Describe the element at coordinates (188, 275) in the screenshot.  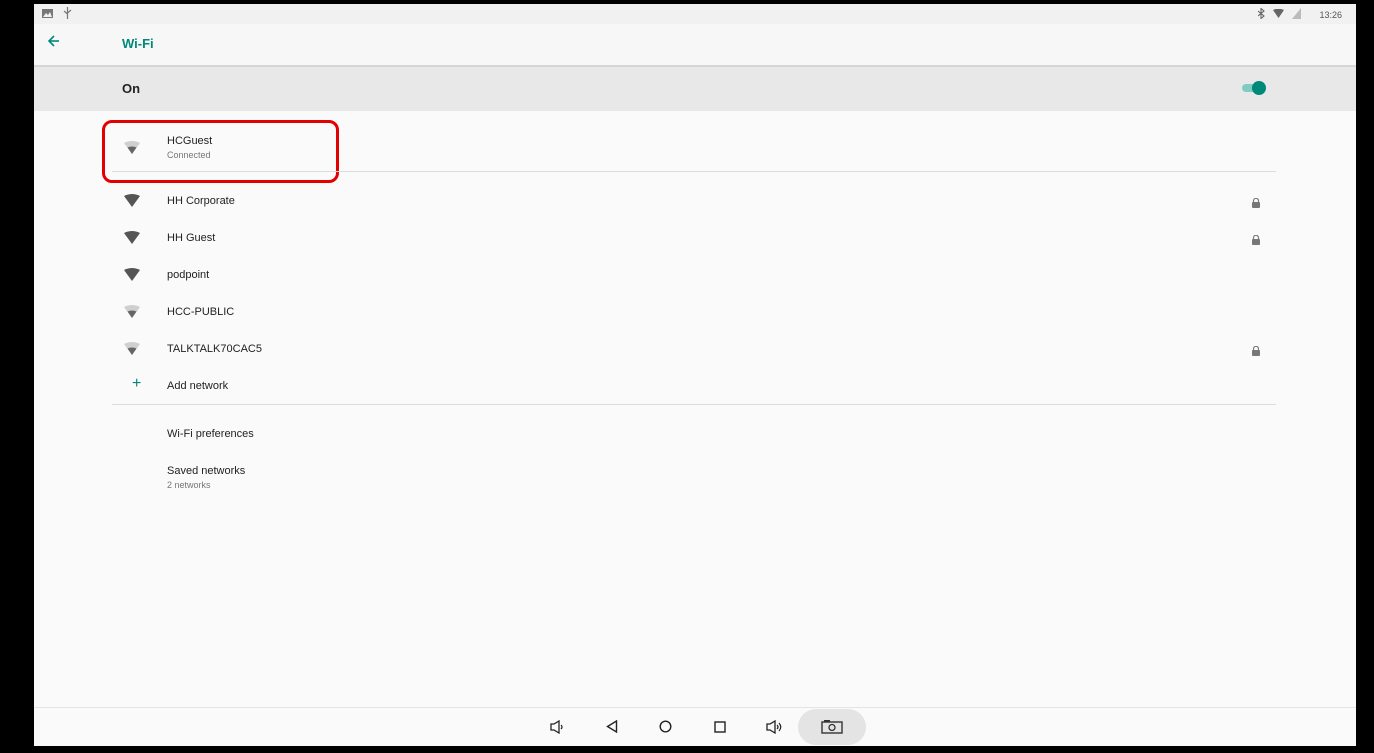
I see `network-name: podpoint` at that location.